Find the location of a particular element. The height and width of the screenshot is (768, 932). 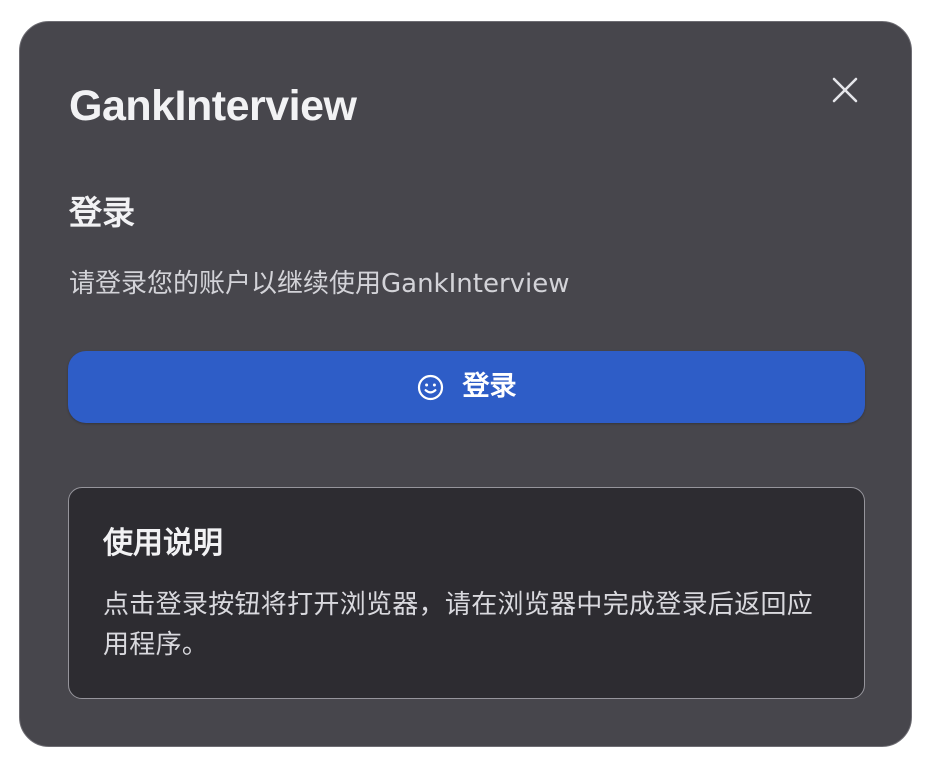

close-icon is located at coordinates (845, 92).